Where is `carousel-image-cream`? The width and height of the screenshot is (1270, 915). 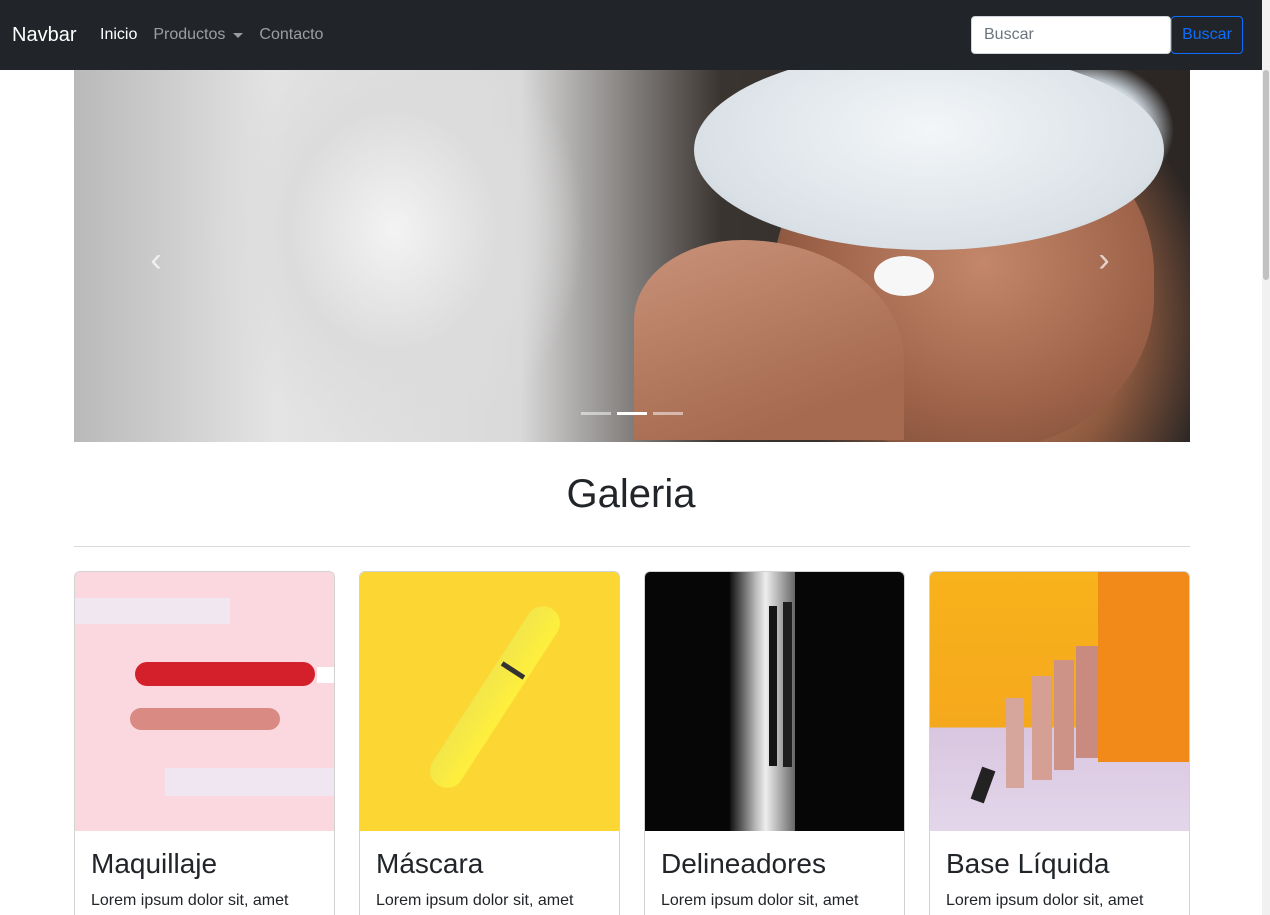
carousel-image-cream is located at coordinates (904, 276).